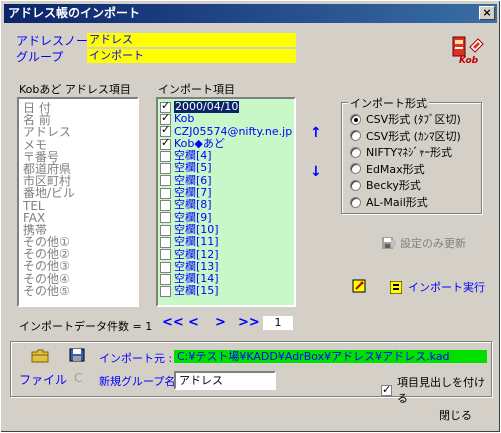 The height and width of the screenshot is (433, 501). Describe the element at coordinates (78, 266) in the screenshot. I see `source-field-item: その他③` at that location.